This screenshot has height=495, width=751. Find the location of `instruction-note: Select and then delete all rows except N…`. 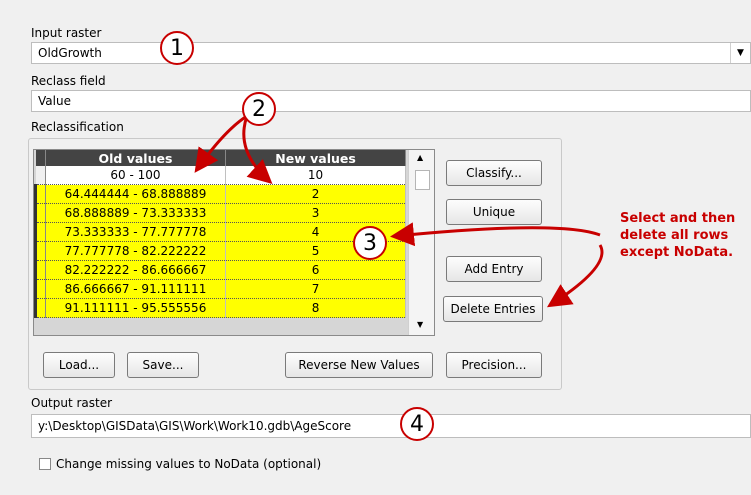

instruction-note: Select and then delete all rows except N… is located at coordinates (677, 235).